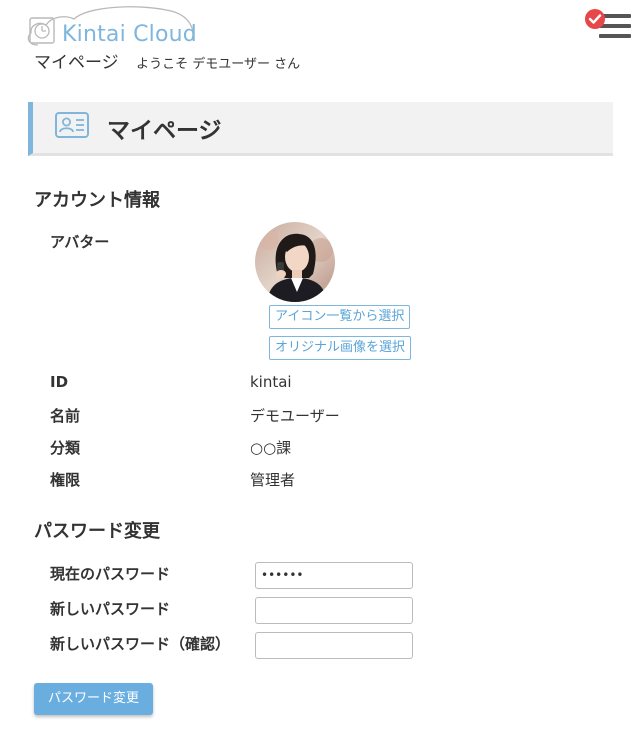  Describe the element at coordinates (97, 200) in the screenshot. I see `account-section-title: アカウント情報` at that location.